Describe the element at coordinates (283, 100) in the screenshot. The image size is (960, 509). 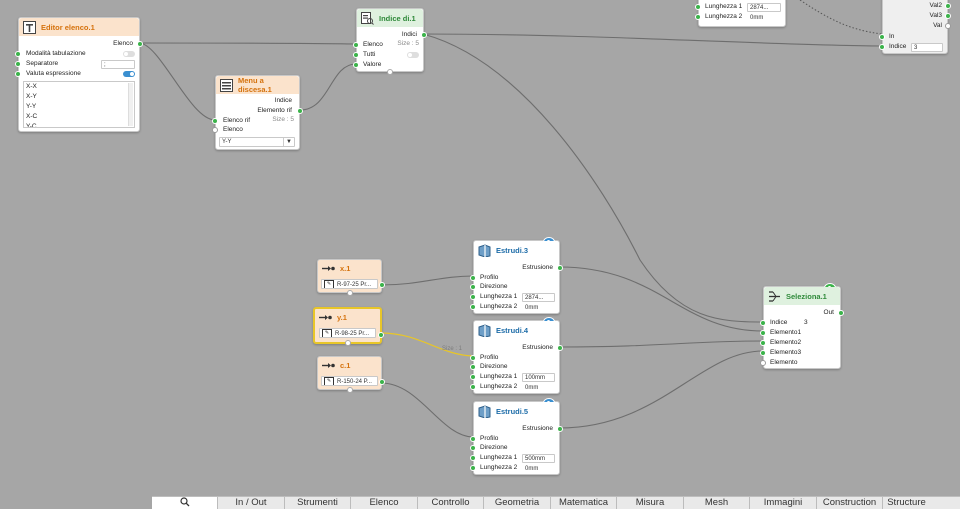
I see `output-label: Indice` at that location.